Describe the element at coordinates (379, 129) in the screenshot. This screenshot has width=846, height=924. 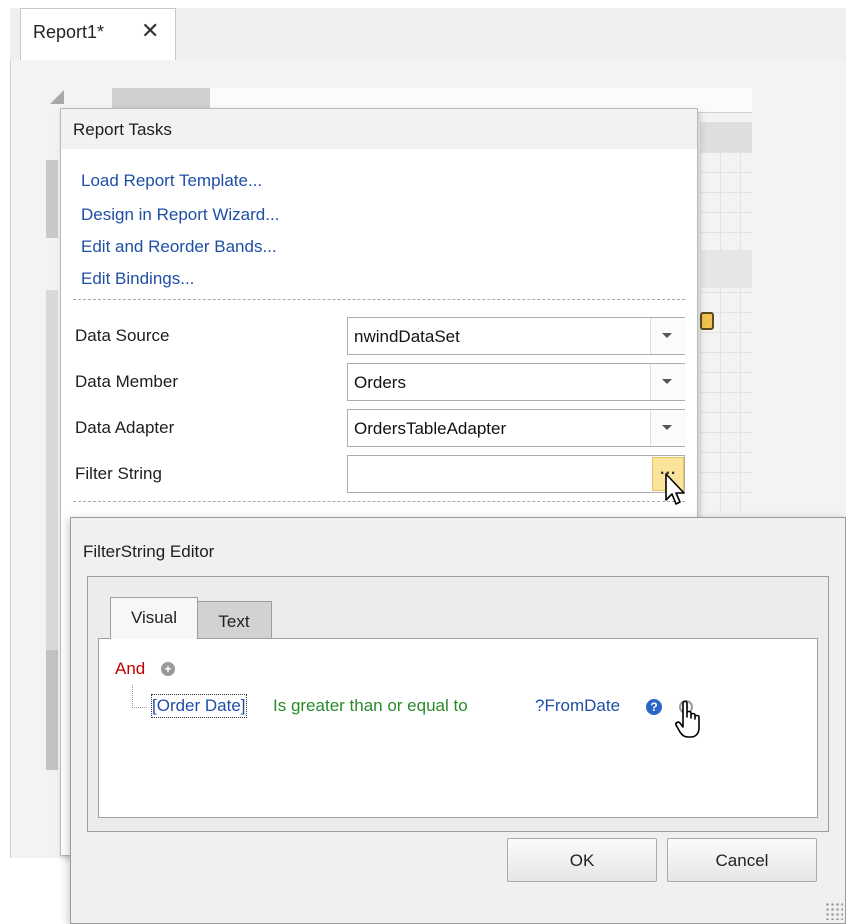
I see `report-tasks-header: Report Tasks` at that location.